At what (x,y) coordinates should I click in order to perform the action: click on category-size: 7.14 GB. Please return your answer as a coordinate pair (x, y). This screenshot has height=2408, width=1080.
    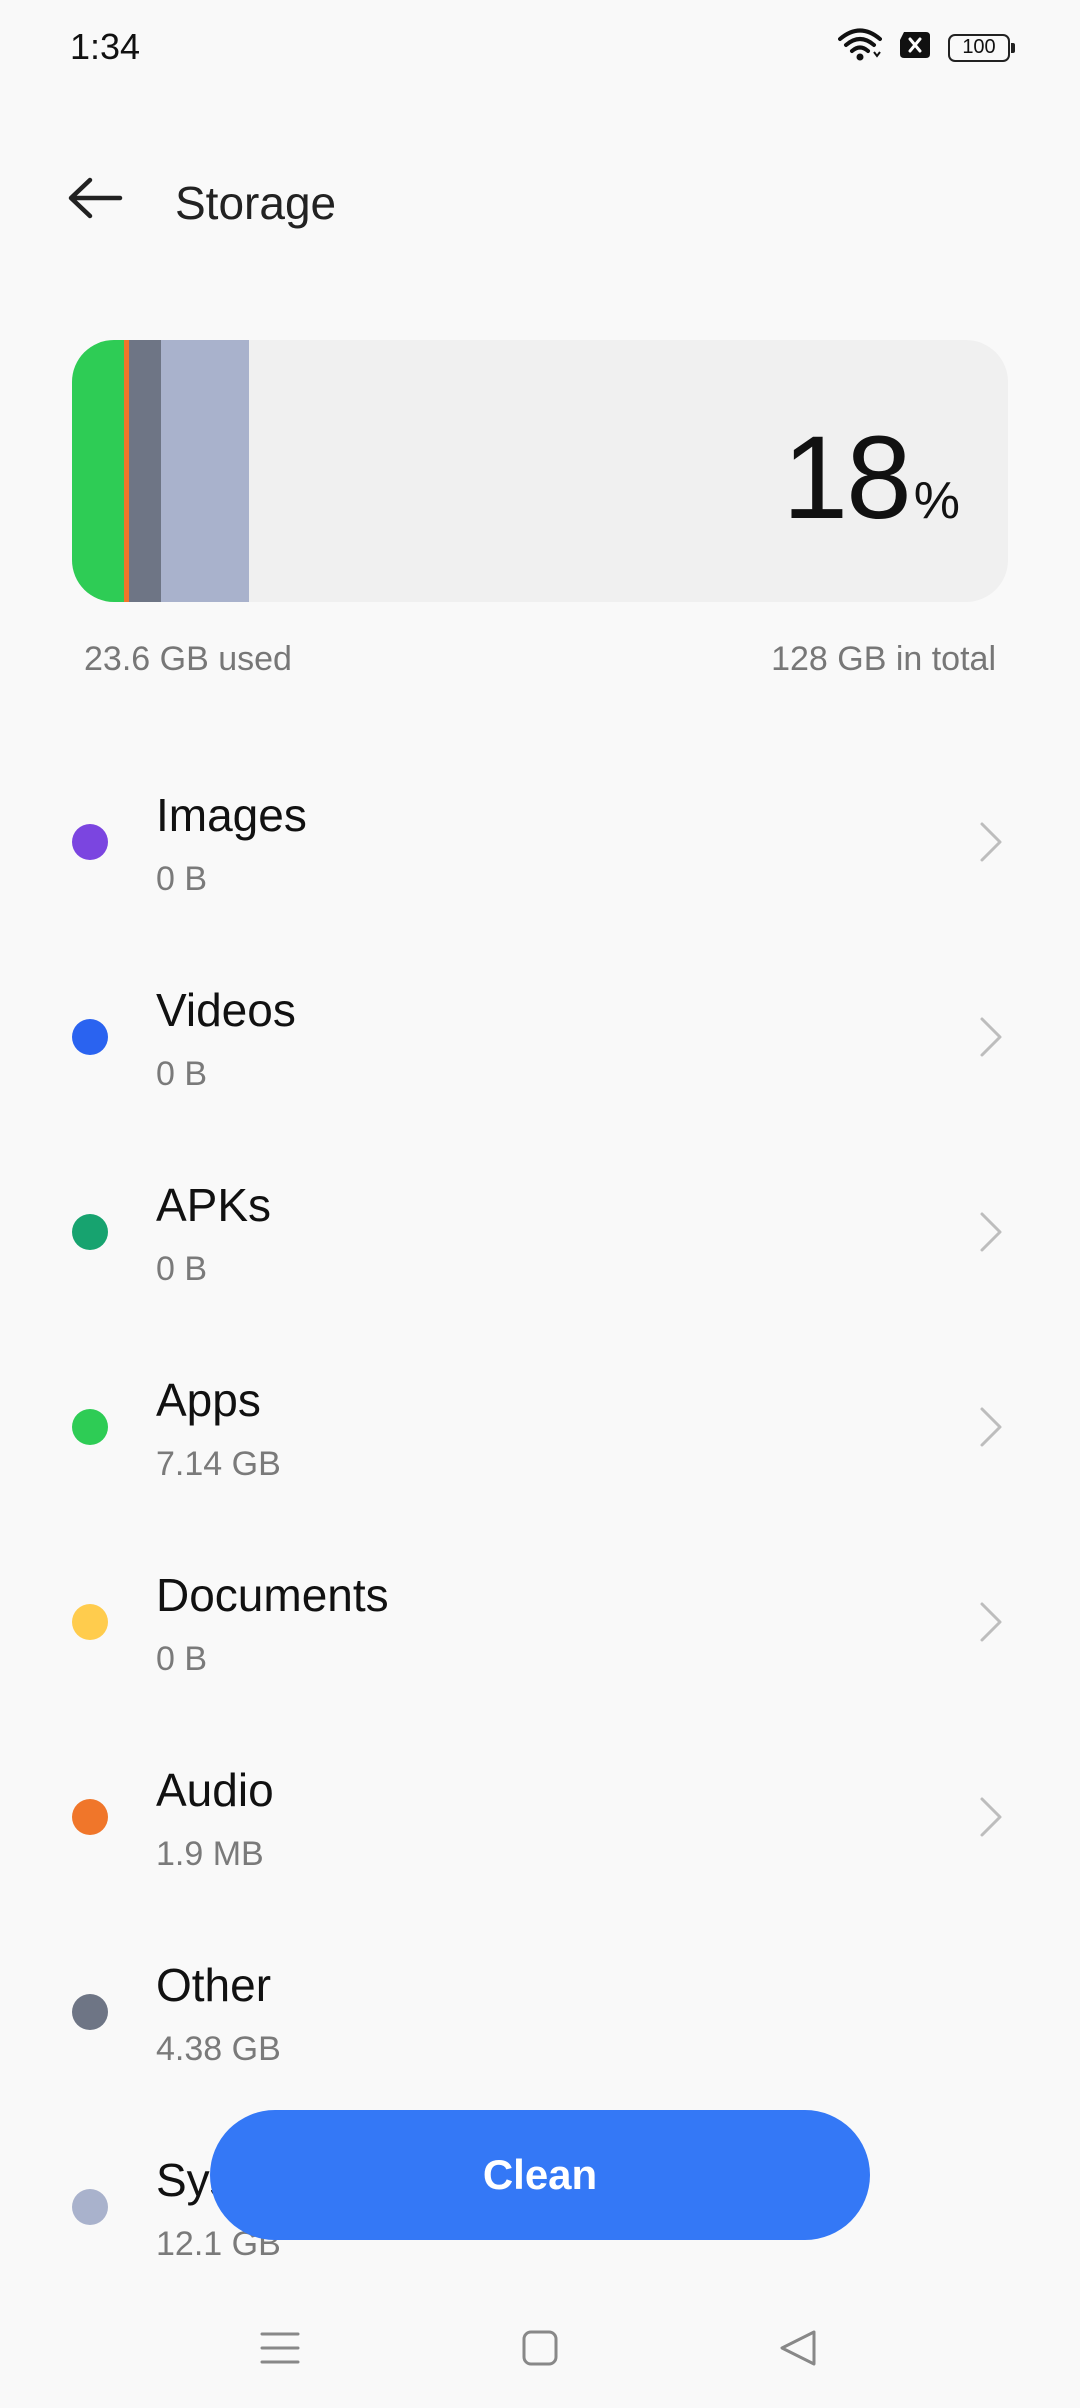
    Looking at the image, I should click on (218, 1464).